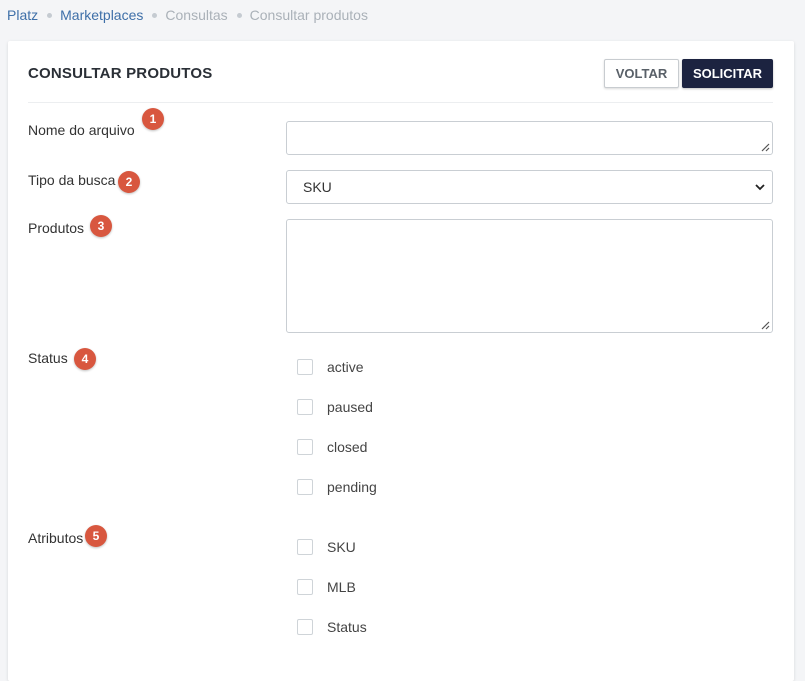 The image size is (805, 681). I want to click on file-name-input, so click(529, 138).